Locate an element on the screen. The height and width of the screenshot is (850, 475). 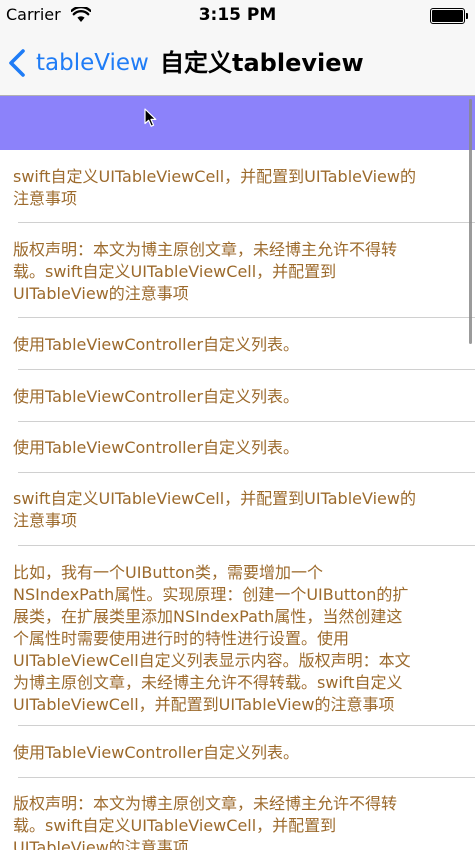
scroll-indicator is located at coordinates (470, 221).